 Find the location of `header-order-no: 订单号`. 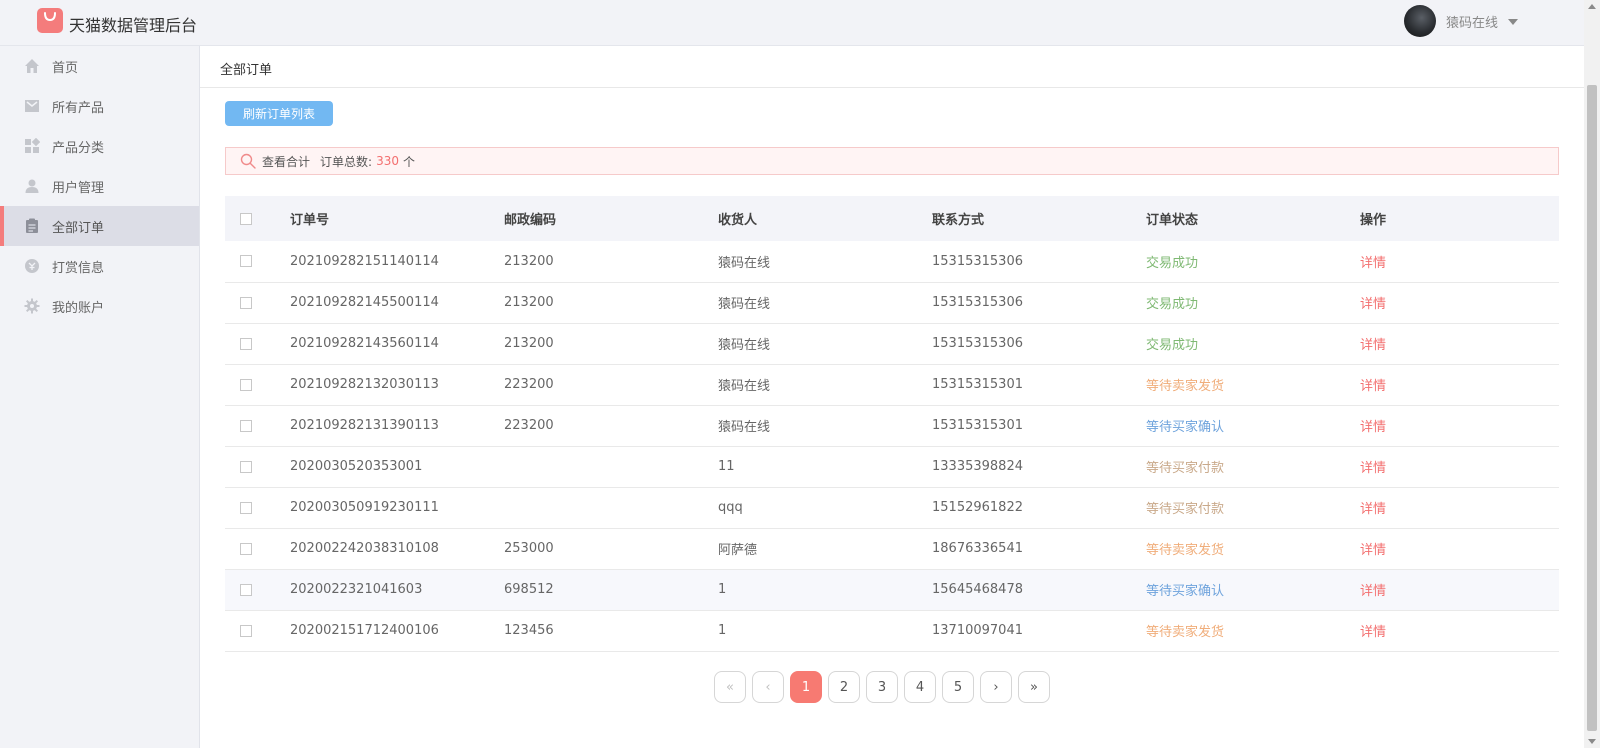

header-order-no: 订单号 is located at coordinates (310, 220).